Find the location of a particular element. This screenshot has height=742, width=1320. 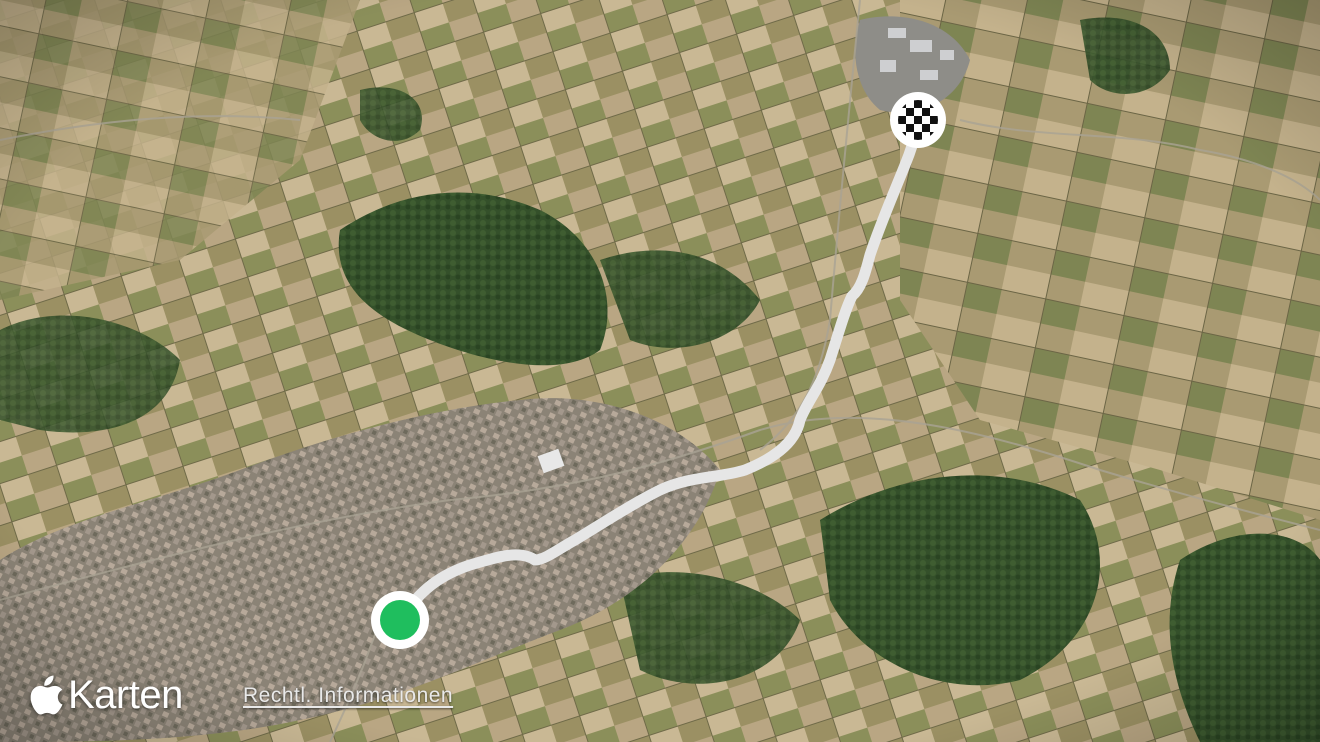

maps-branding: Karten is located at coordinates (106, 695).